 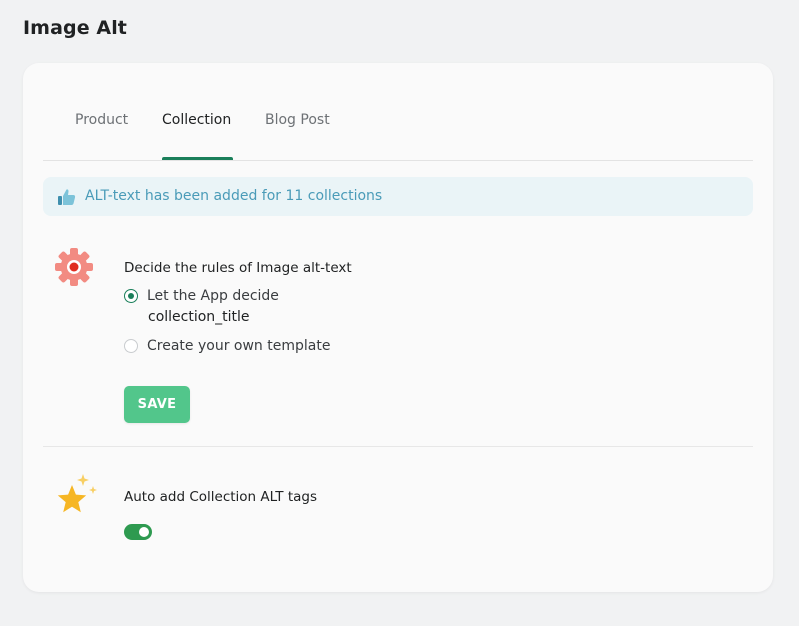 I want to click on option-app-decide: Let the App decide, so click(x=201, y=296).